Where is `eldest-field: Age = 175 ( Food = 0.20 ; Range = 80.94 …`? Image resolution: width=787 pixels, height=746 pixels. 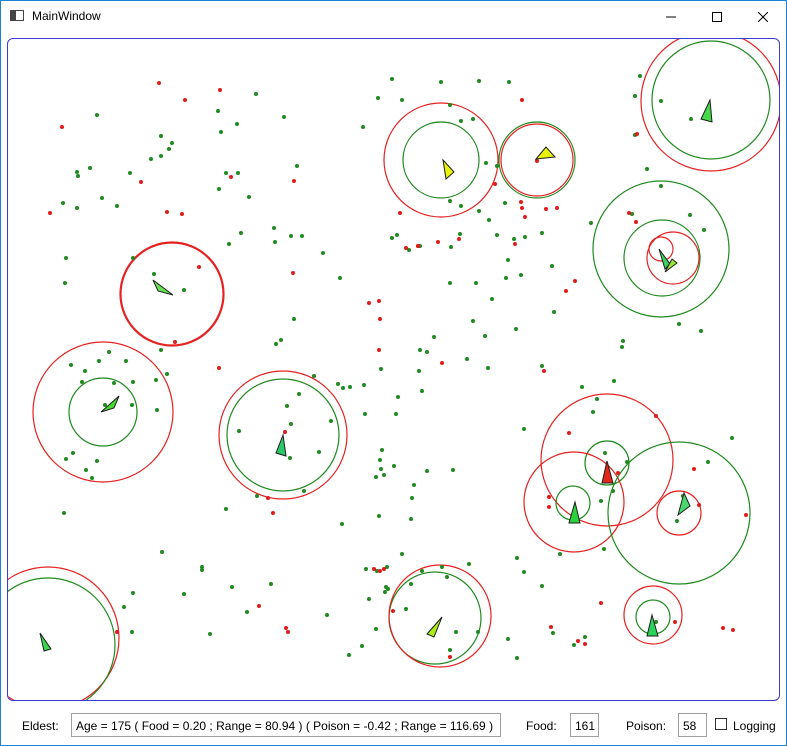 eldest-field: Age = 175 ( Food = 0.20 ; Range = 80.94 … is located at coordinates (286, 725).